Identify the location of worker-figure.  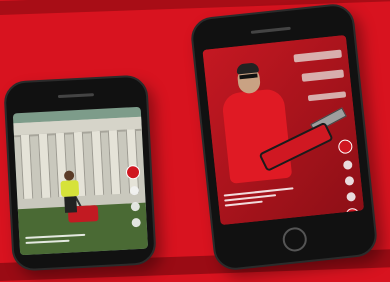
(70, 191).